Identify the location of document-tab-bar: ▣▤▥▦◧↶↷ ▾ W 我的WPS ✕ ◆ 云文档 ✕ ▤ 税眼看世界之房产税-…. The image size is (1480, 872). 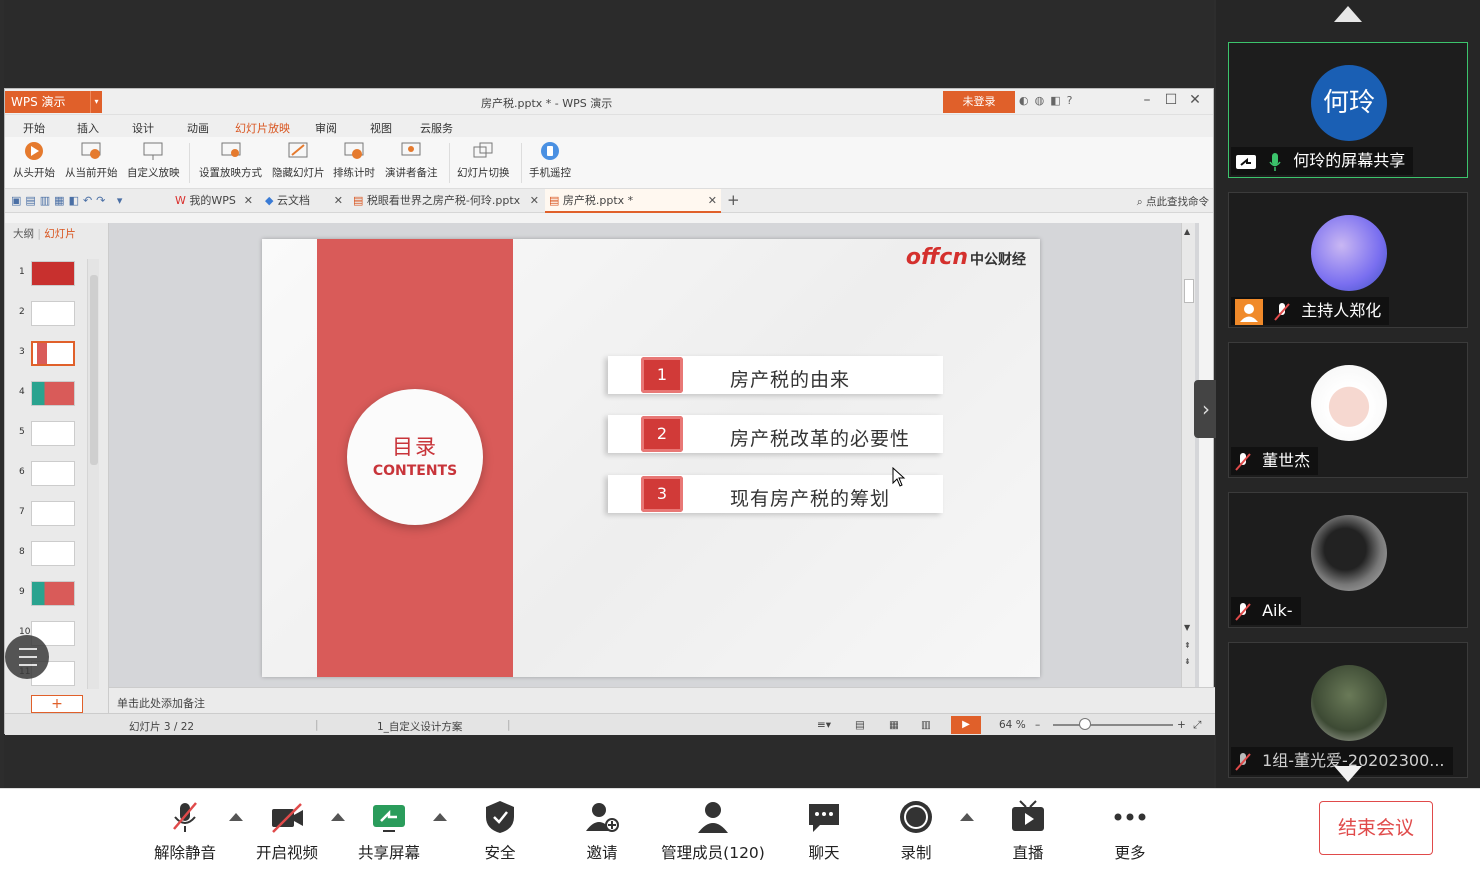
(609, 201).